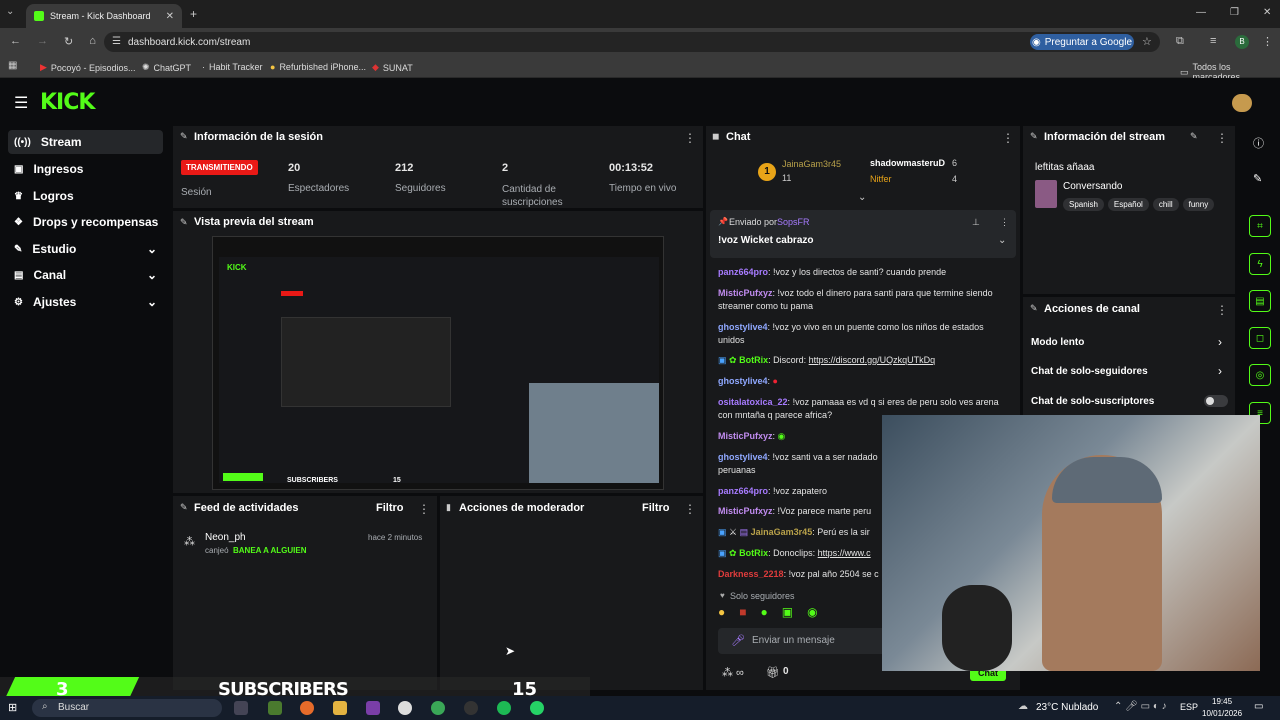  What do you see at coordinates (1189, 707) in the screenshot?
I see `language-indicator: ESP` at bounding box center [1189, 707].